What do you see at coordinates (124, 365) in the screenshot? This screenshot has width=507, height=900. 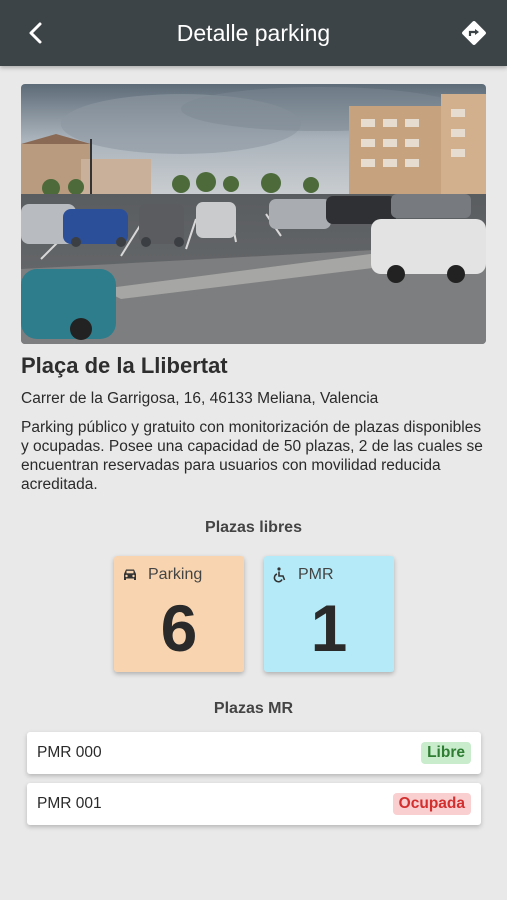 I see `parking-name: Plaça de la Llibertat` at bounding box center [124, 365].